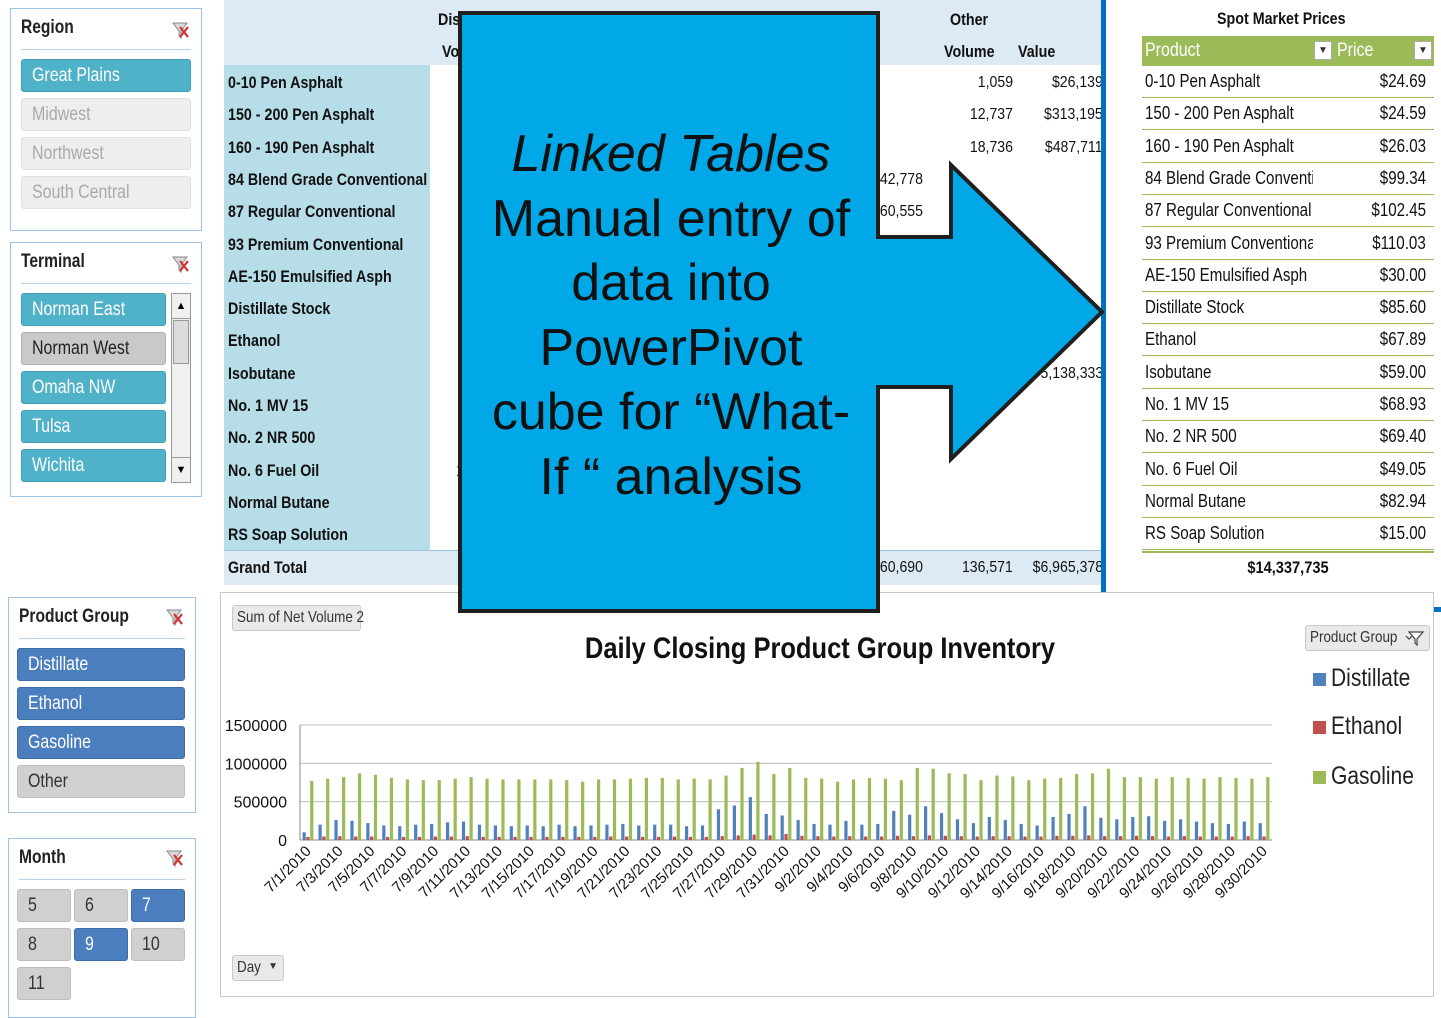 This screenshot has height=1018, width=1441. Describe the element at coordinates (671, 347) in the screenshot. I see `callout-line: PowerPivot` at that location.